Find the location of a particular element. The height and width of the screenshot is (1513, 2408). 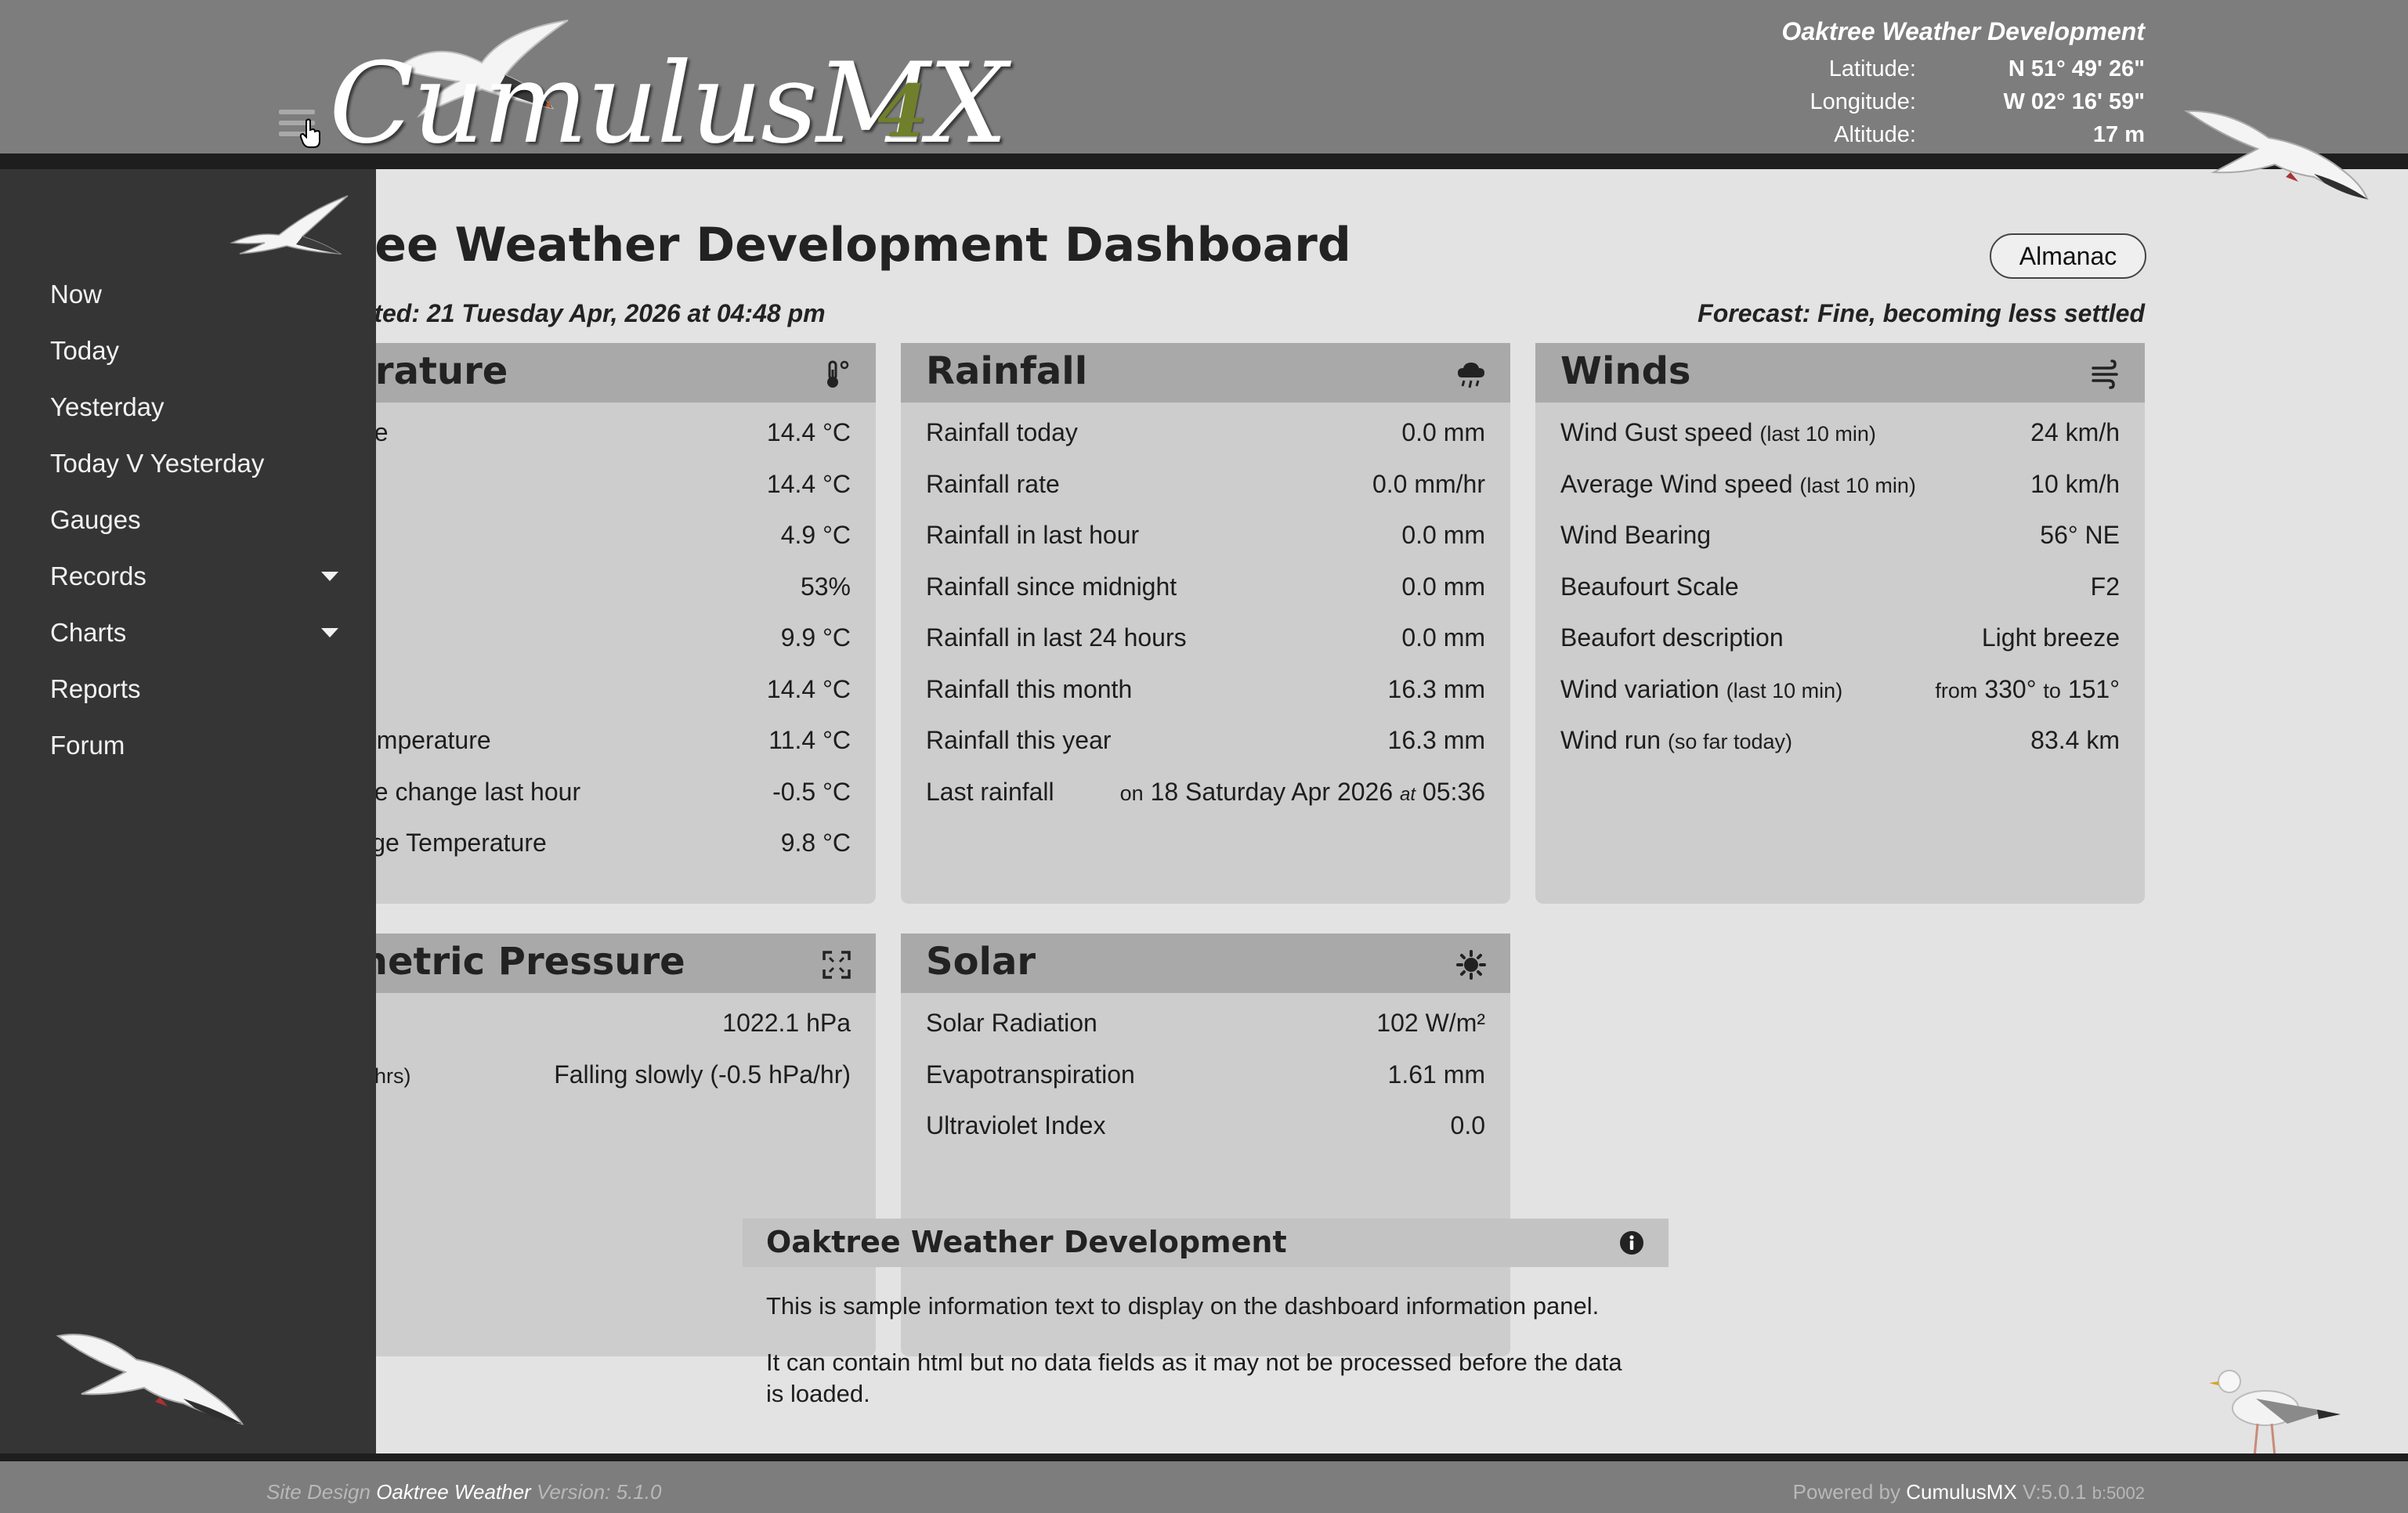

wind-row: Wind Bearing 56° NE is located at coordinates (1840, 546).